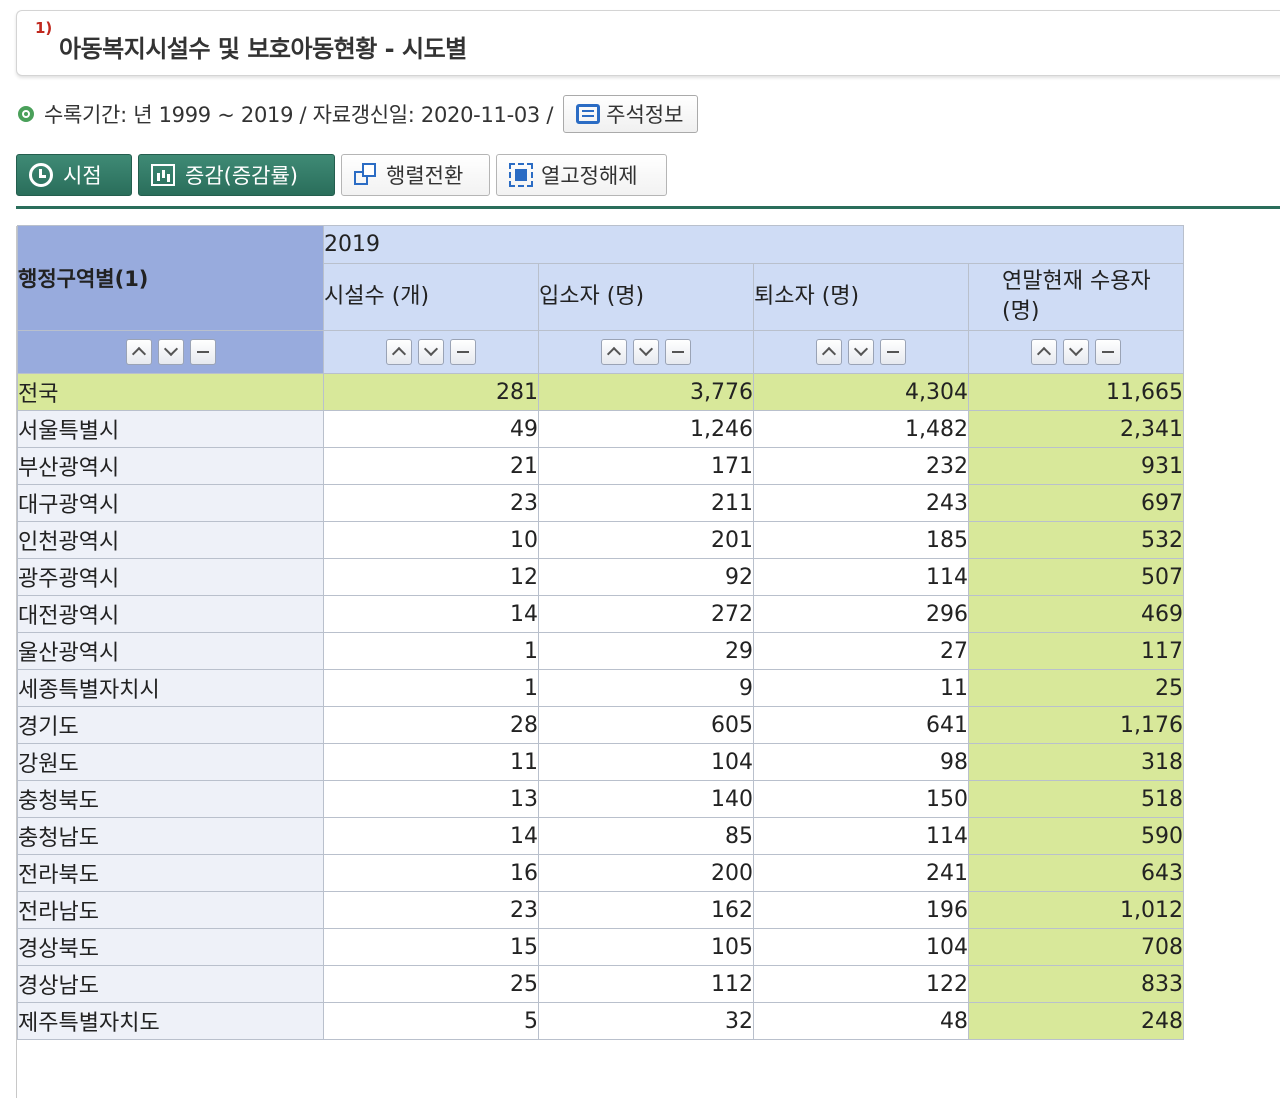 This screenshot has width=1280, height=1098. I want to click on table-row: 울산광역시 1 29 27 117, so click(600, 651).